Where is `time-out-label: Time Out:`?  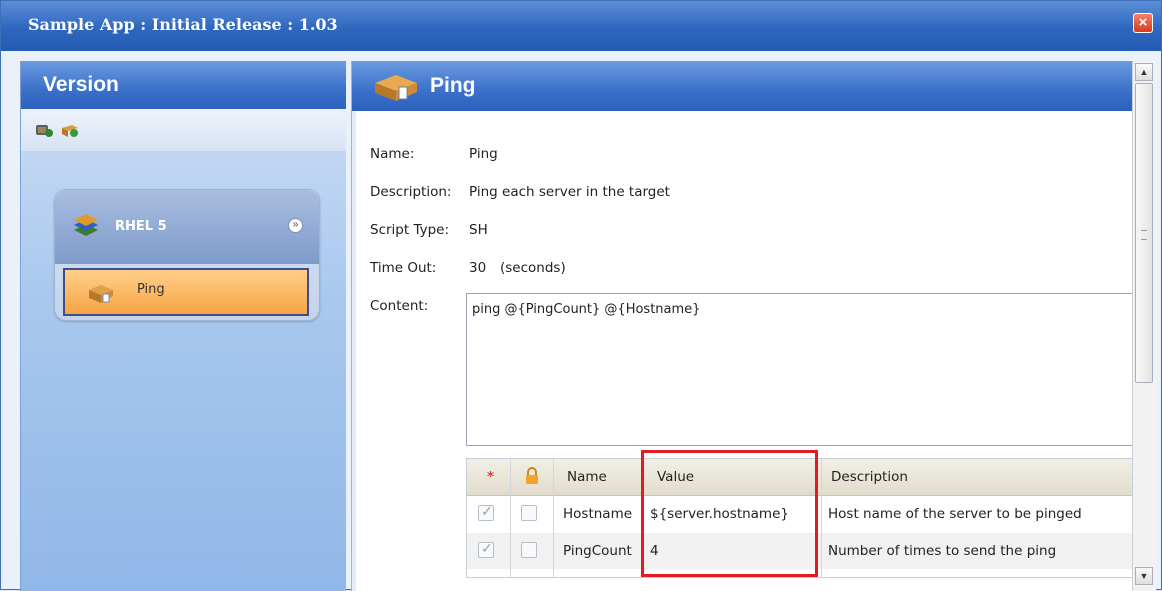
time-out-label: Time Out: is located at coordinates (403, 268).